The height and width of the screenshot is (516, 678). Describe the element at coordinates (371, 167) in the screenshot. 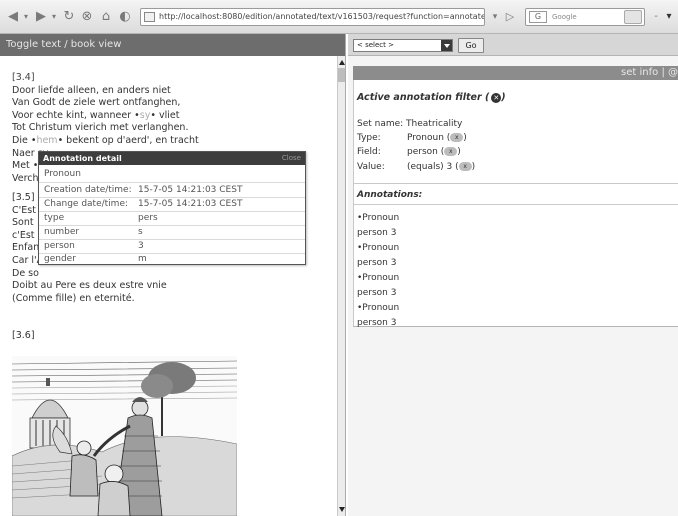

I see `value-label: Value:` at that location.